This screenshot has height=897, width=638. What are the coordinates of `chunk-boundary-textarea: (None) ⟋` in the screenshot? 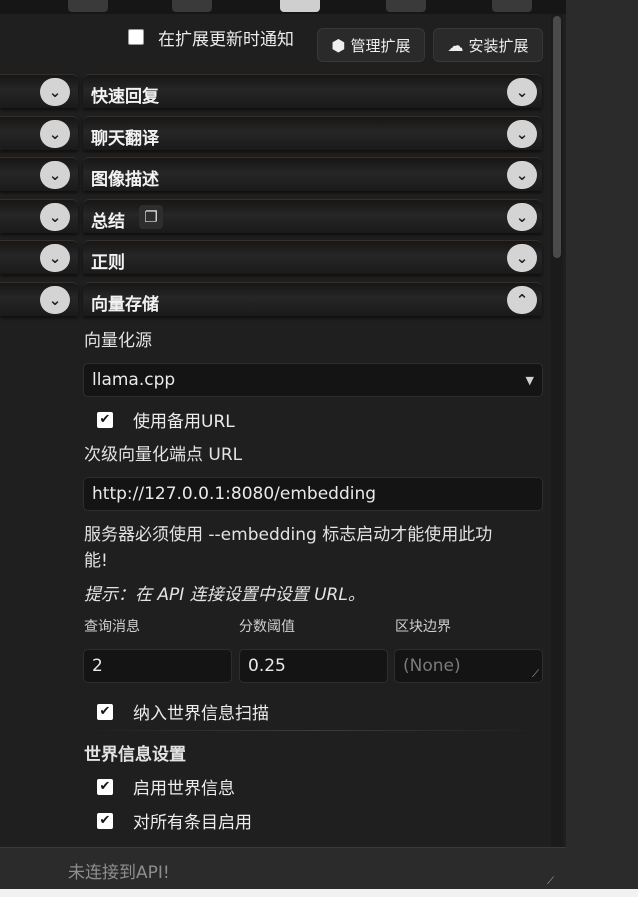 It's located at (468, 666).